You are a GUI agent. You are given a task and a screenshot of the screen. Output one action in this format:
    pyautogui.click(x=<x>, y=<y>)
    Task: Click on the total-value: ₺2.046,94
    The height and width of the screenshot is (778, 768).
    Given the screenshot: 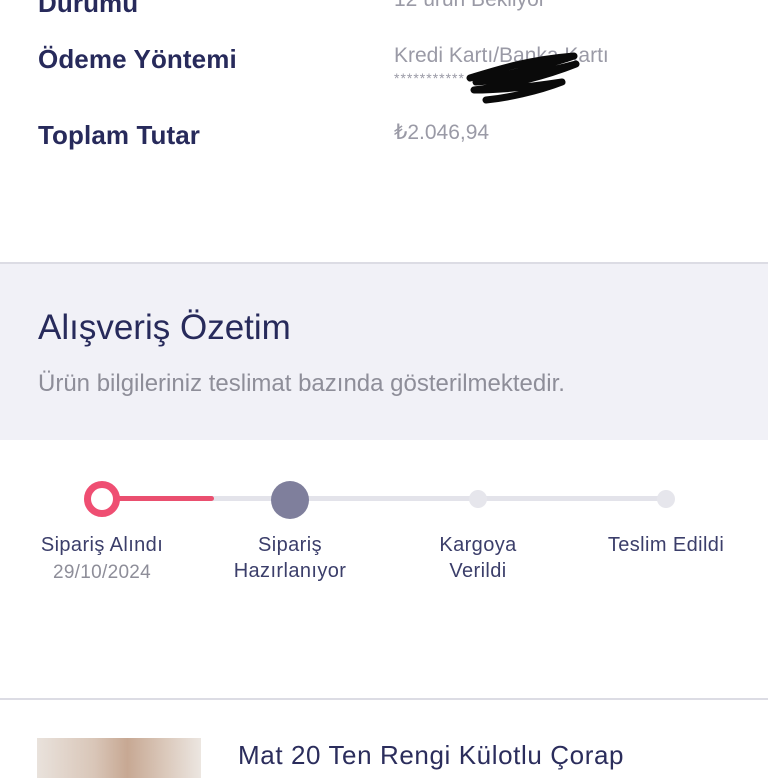 What is the action you would take?
    pyautogui.click(x=442, y=132)
    